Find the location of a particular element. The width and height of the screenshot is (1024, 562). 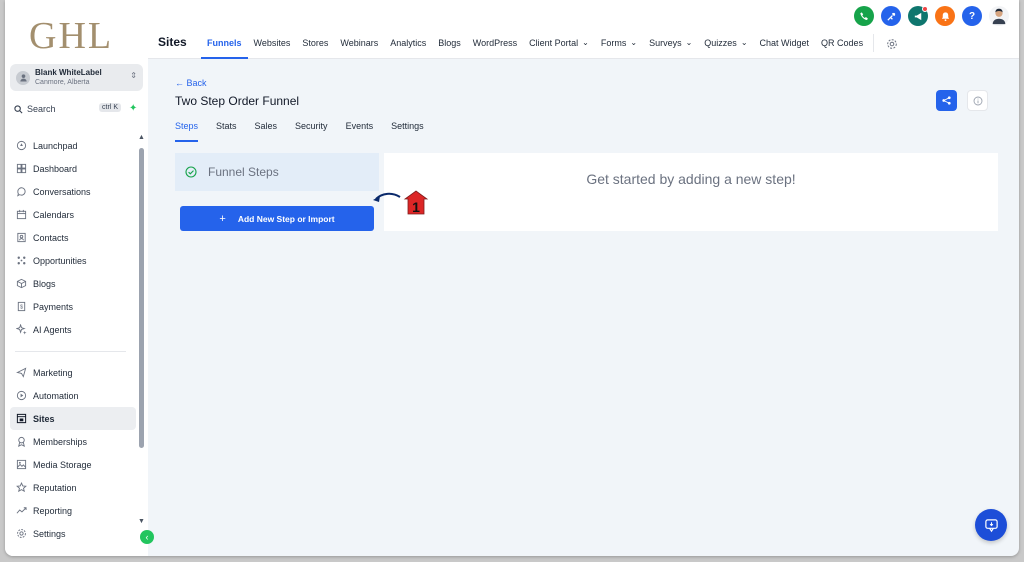

sidebar-item-calendars: Calendars is located at coordinates (73, 214).